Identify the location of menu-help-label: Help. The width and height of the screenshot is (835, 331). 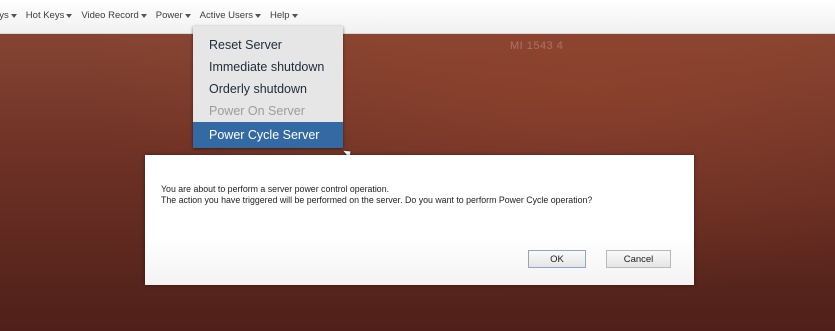
(280, 15).